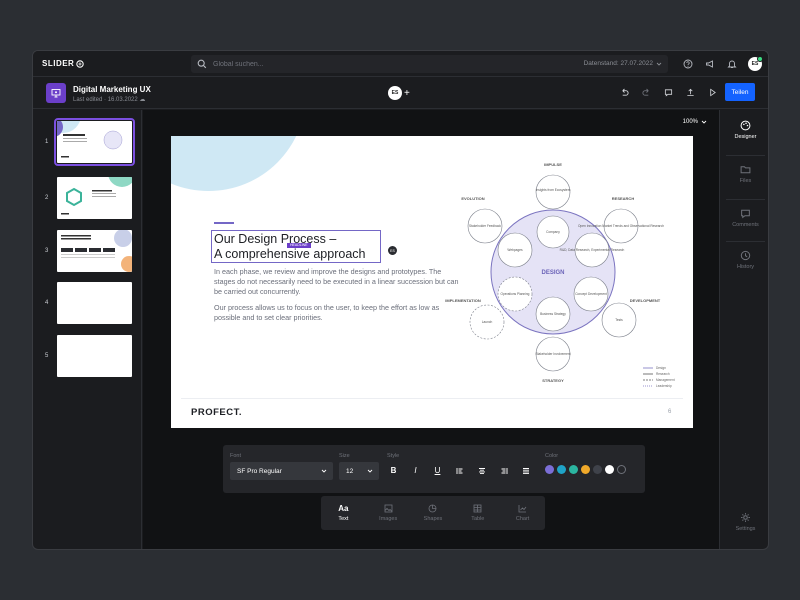  I want to click on play-icon, so click(712, 92).